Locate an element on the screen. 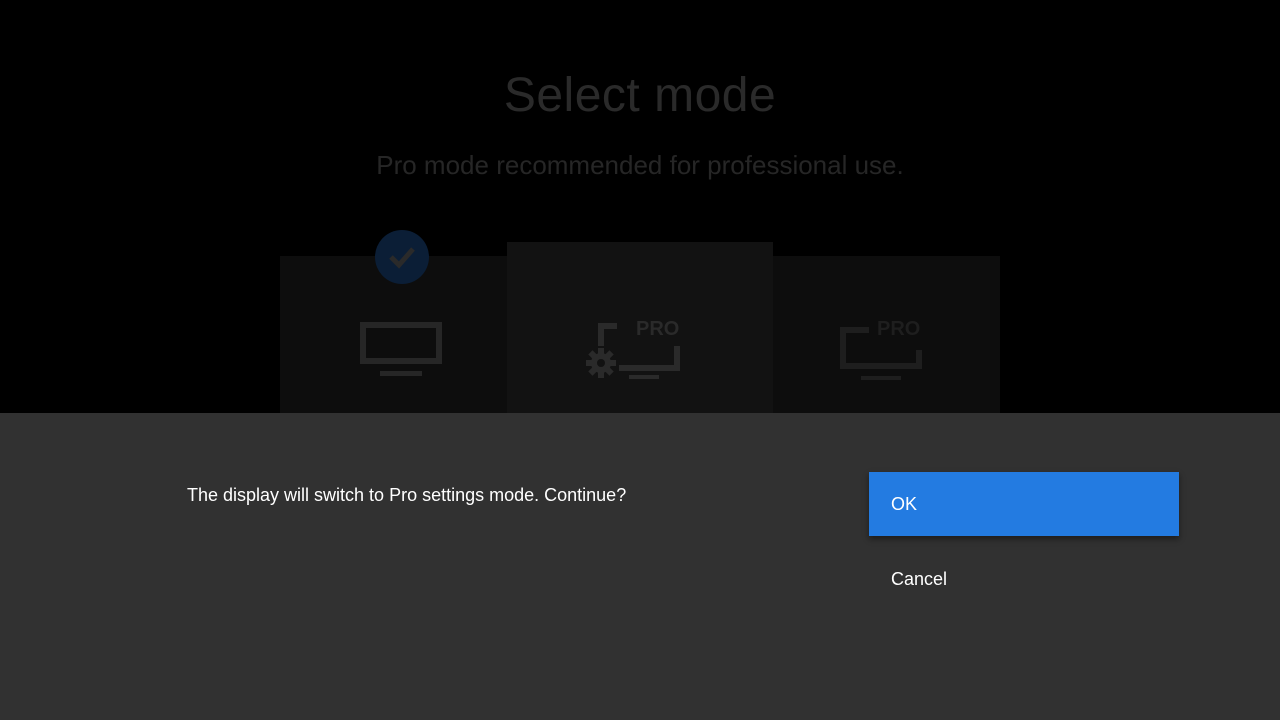  page-title: Select mode is located at coordinates (640, 95).